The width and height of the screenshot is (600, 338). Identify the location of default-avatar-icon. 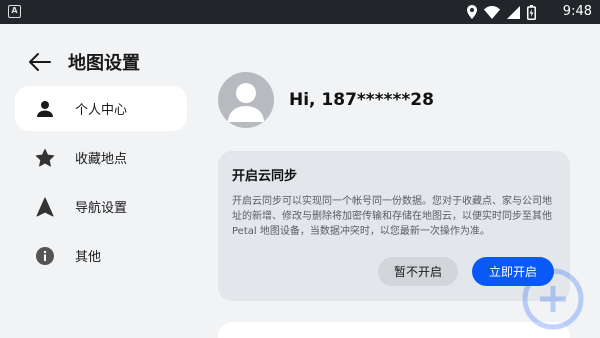
(246, 102).